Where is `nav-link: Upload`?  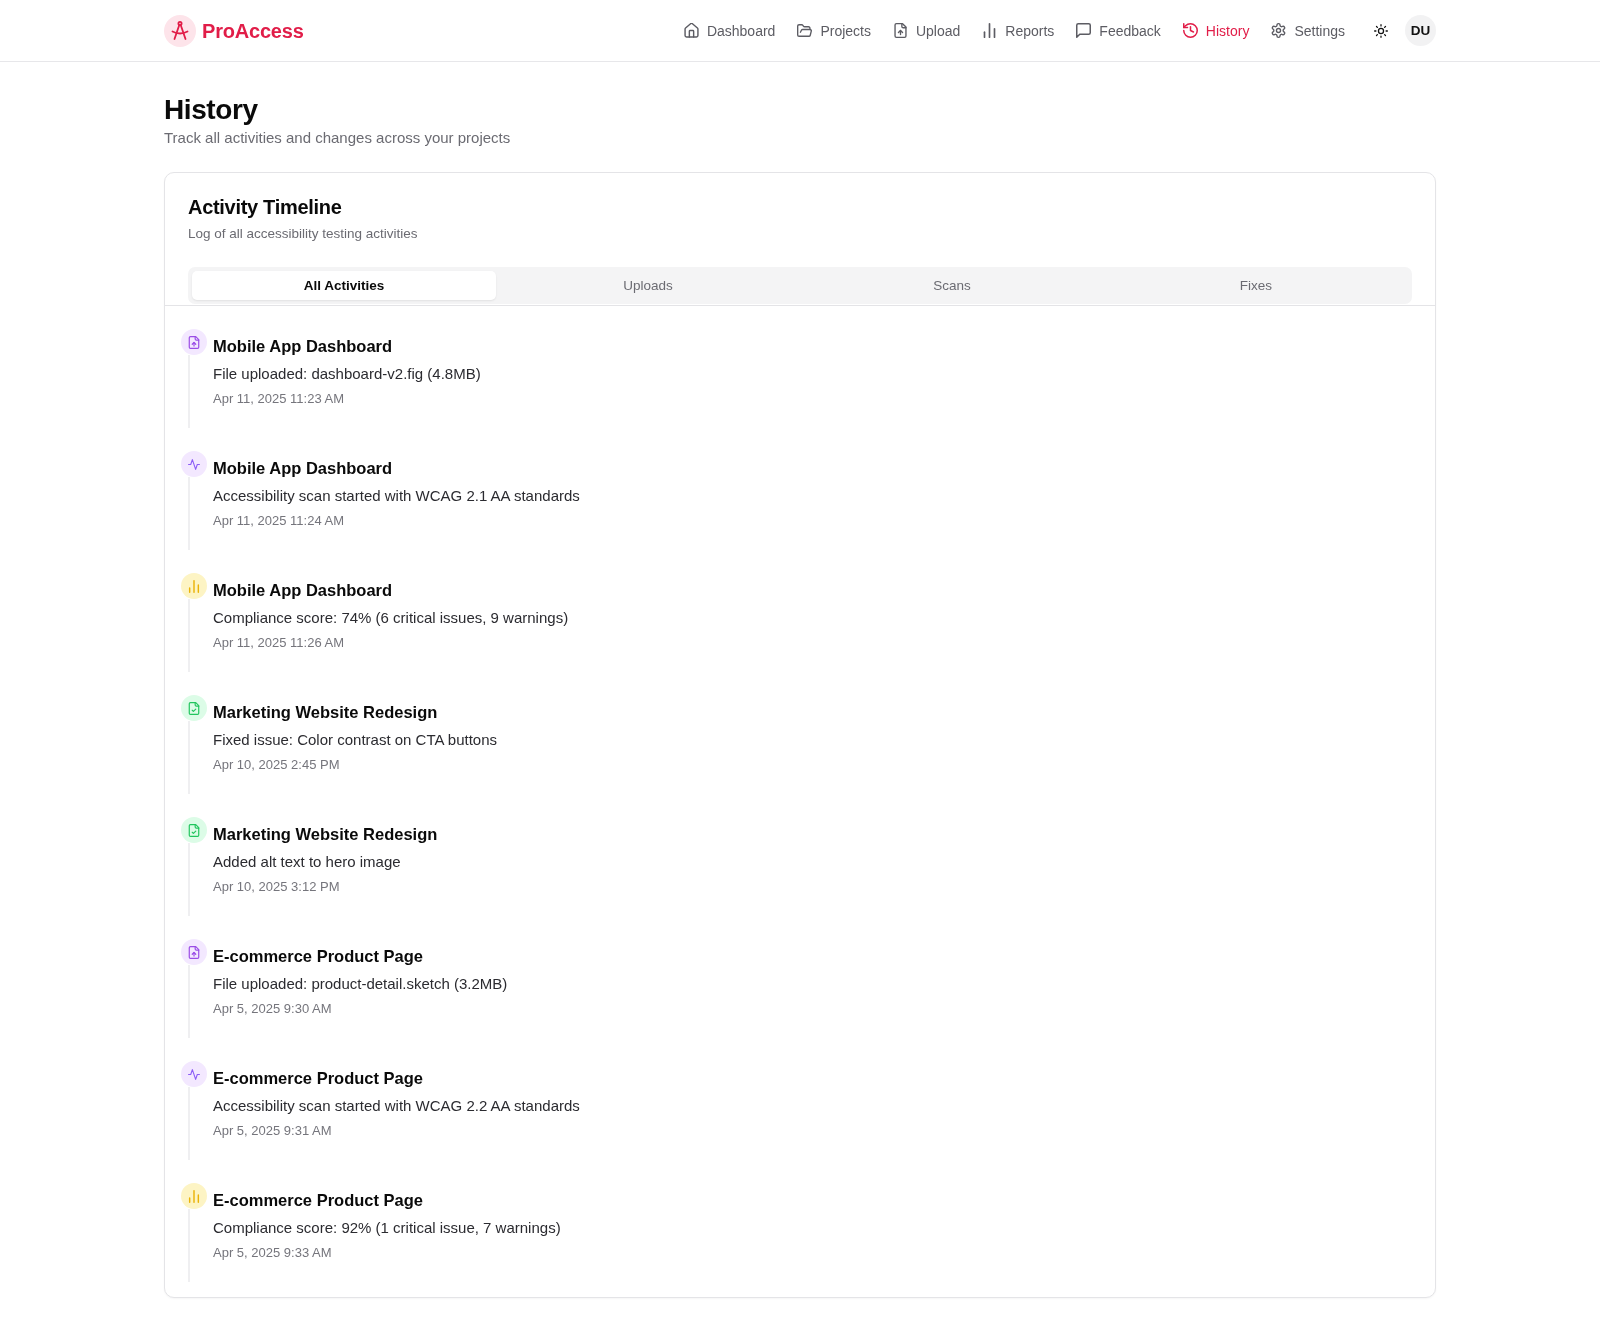 nav-link: Upload is located at coordinates (926, 30).